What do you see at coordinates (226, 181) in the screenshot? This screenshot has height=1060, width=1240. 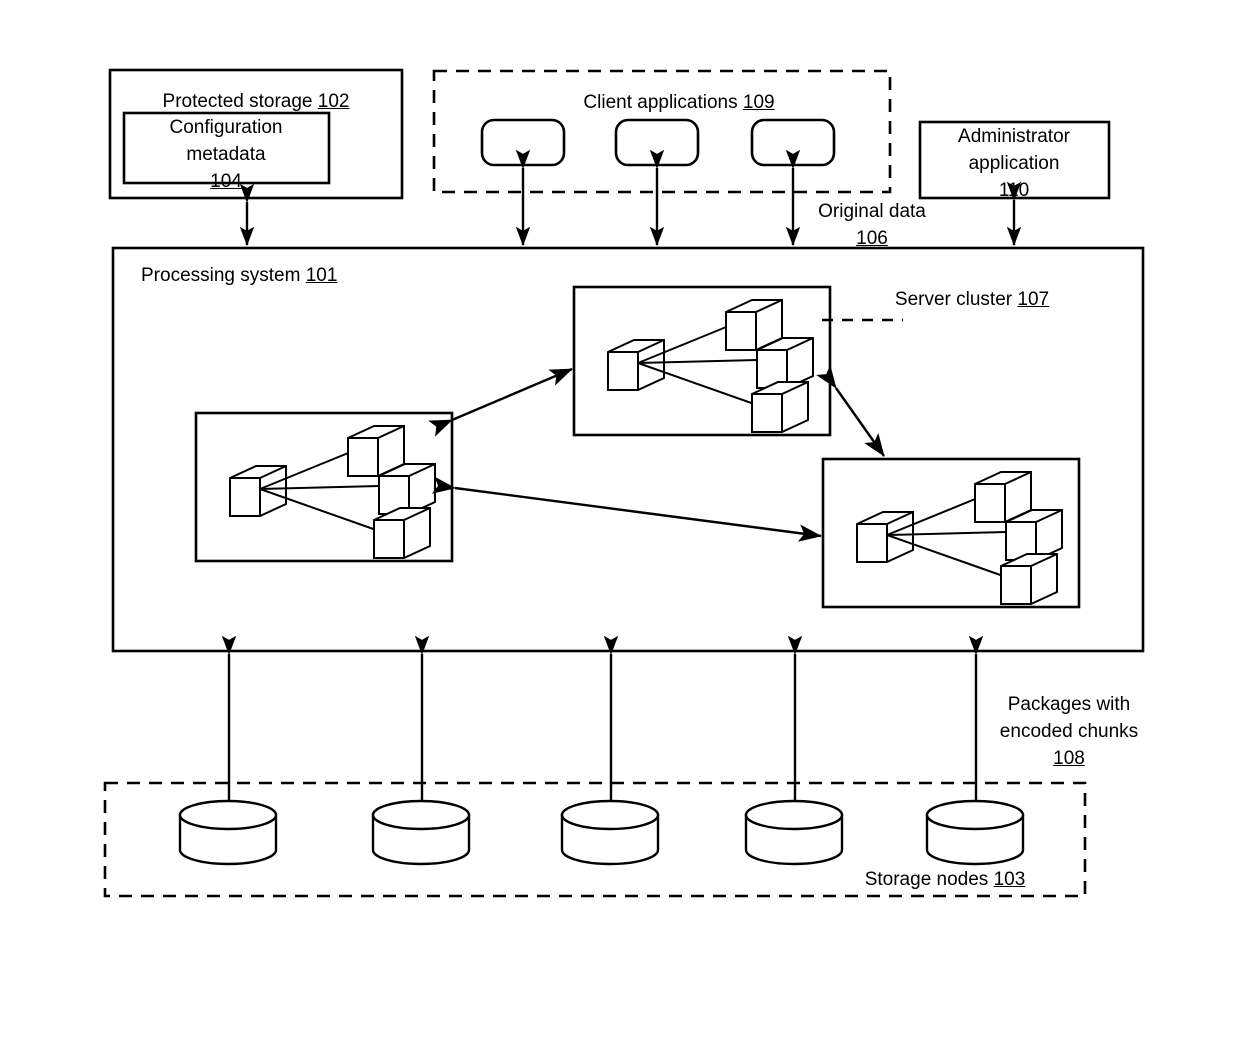 I see `configuration-metadata-ref: 104` at bounding box center [226, 181].